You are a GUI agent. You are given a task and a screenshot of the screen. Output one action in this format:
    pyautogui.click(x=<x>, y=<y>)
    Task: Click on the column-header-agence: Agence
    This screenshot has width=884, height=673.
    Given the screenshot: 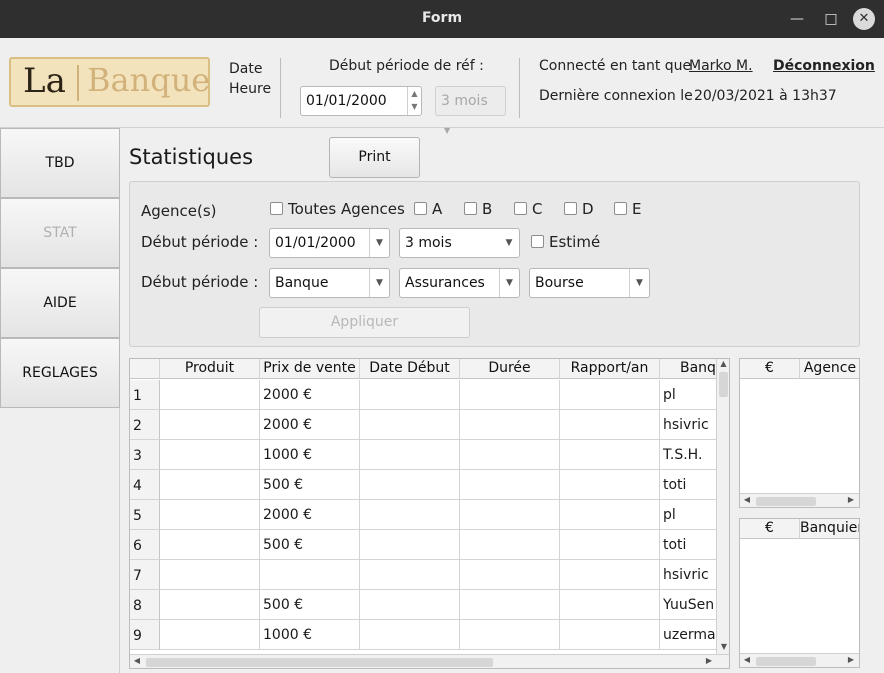 What is the action you would take?
    pyautogui.click(x=829, y=369)
    